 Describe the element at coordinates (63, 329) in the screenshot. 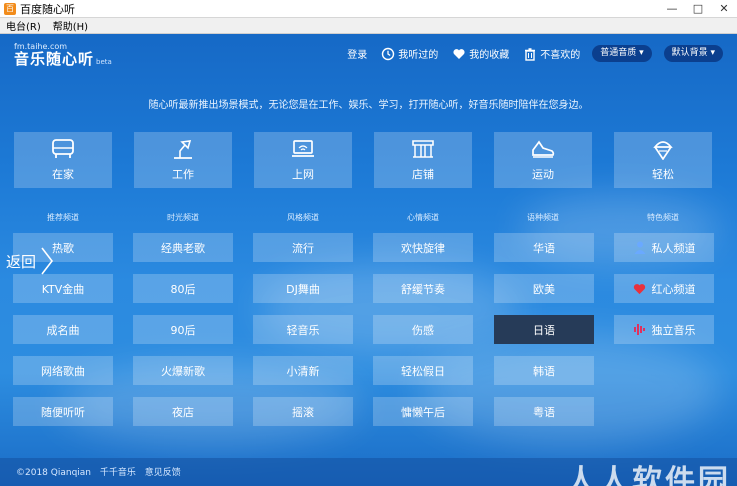

I see `channel-button: 成名曲` at that location.